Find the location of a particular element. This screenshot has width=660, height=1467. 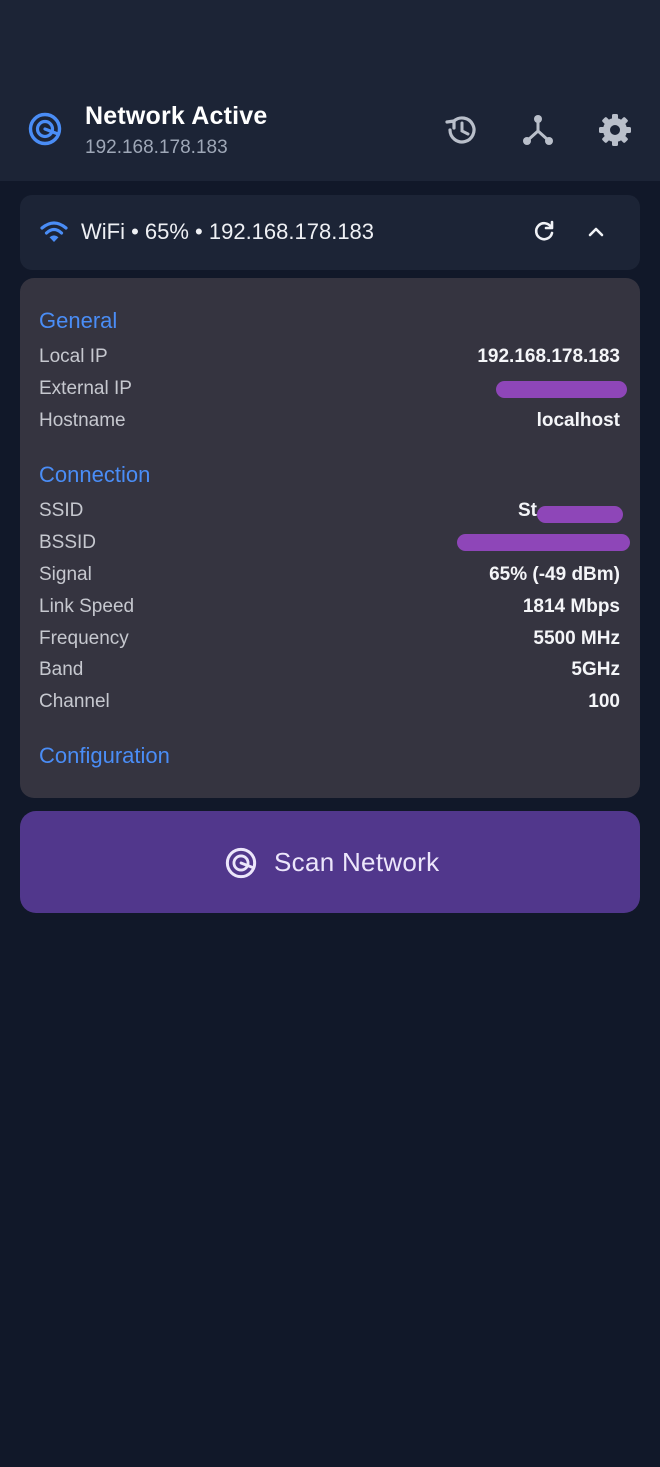

section-connection: Connection is located at coordinates (95, 474).